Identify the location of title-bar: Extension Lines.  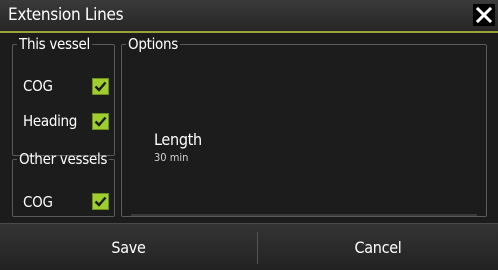
(249, 16).